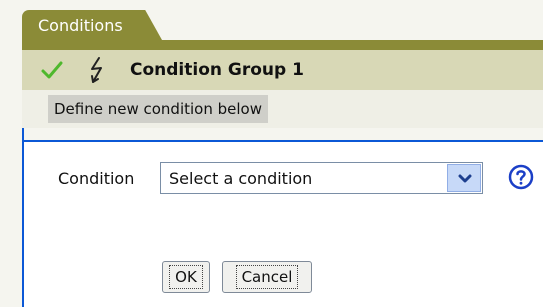 This screenshot has width=543, height=307. Describe the element at coordinates (96, 178) in the screenshot. I see `condition-label: Condition` at that location.